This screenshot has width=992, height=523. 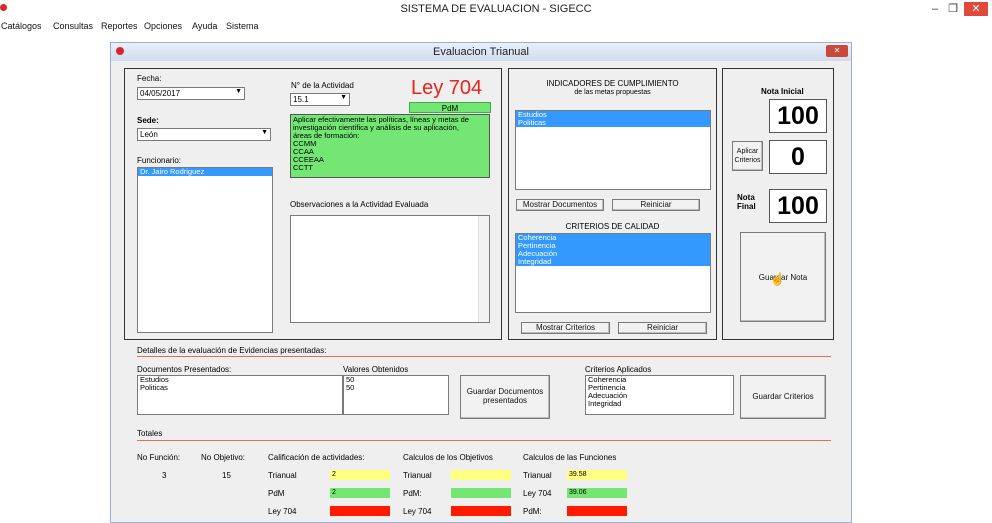 I want to click on aplicar-criterios-button: Aplicar Criterios, so click(x=747, y=156).